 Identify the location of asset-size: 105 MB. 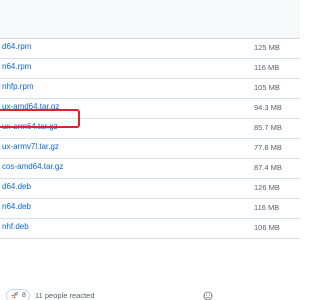
(267, 87).